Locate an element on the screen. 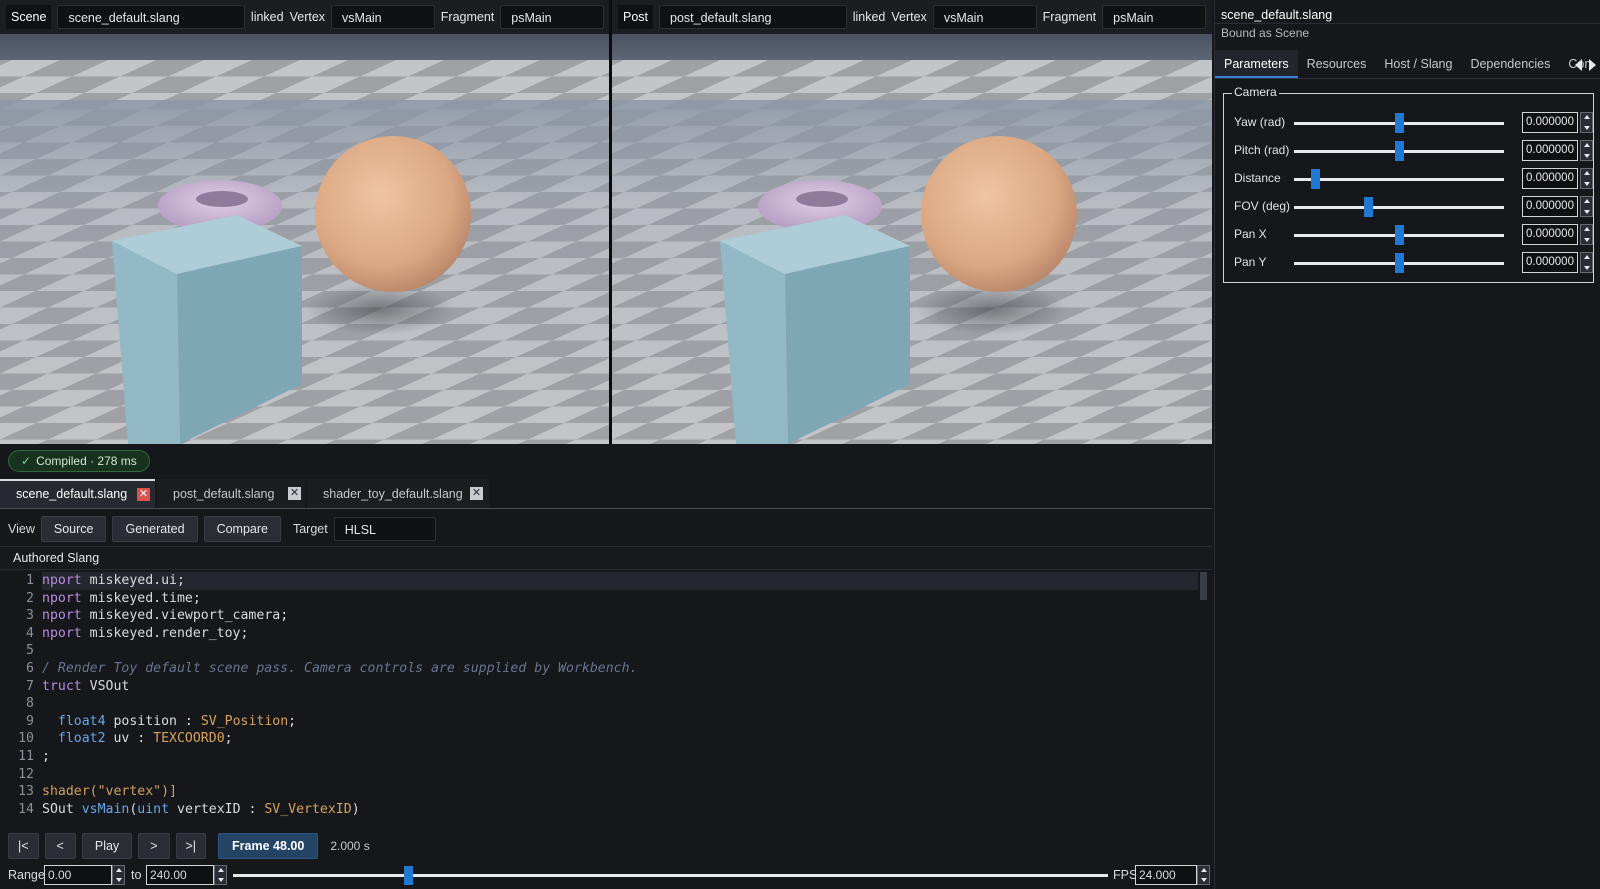 This screenshot has height=889, width=1600. tab-shader-toy-default: shader_toy_default.slang ✕ is located at coordinates (398, 493).